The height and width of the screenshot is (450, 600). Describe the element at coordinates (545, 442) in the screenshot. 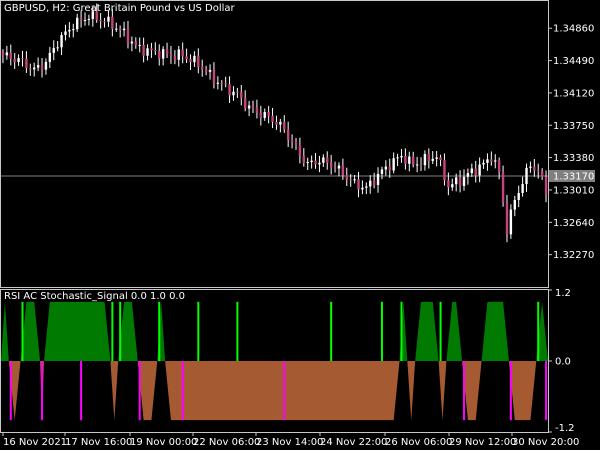

I see `time-tick-label: 30 Nov 20:00` at that location.